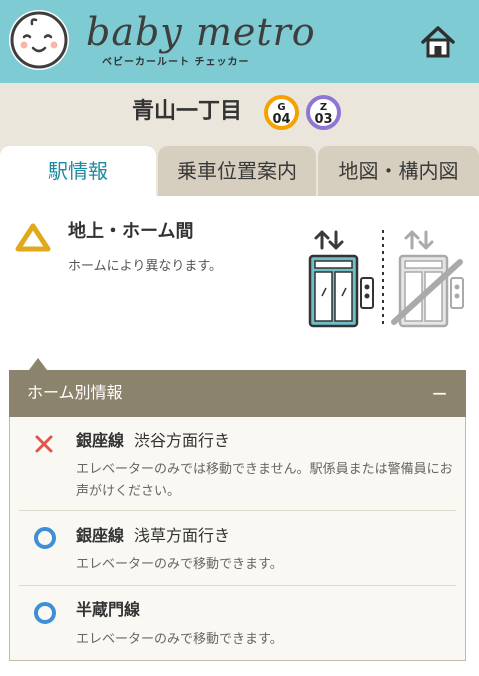 This screenshot has width=479, height=676. Describe the element at coordinates (281, 119) in the screenshot. I see `badge-station-number: 04` at that location.